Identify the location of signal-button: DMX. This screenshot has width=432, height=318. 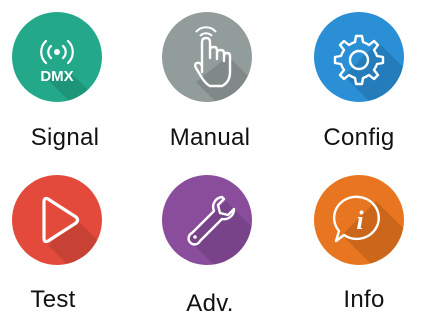
(57, 57).